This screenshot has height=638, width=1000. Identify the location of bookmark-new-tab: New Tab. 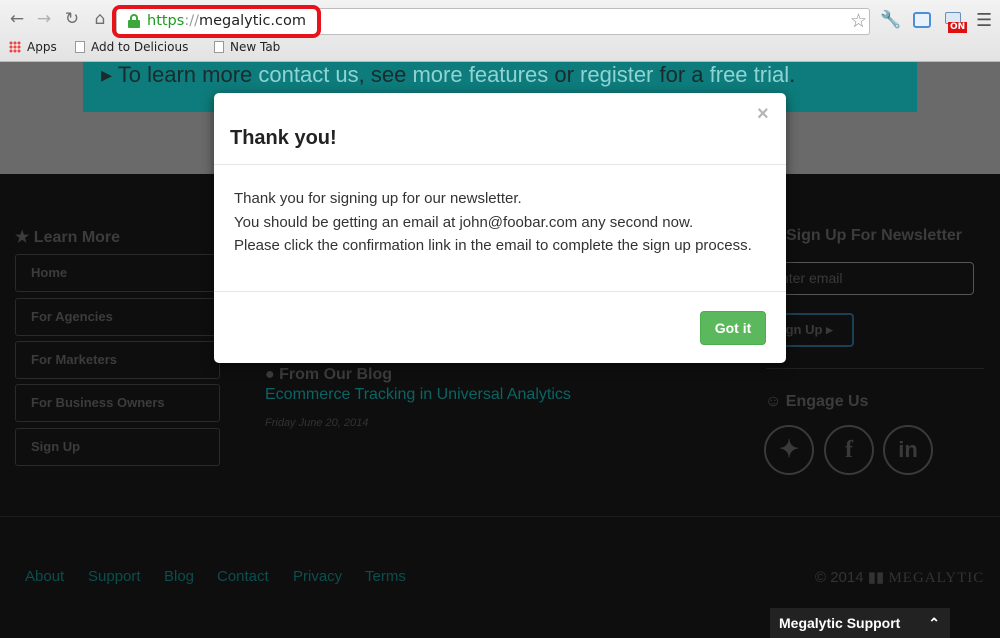
(247, 47).